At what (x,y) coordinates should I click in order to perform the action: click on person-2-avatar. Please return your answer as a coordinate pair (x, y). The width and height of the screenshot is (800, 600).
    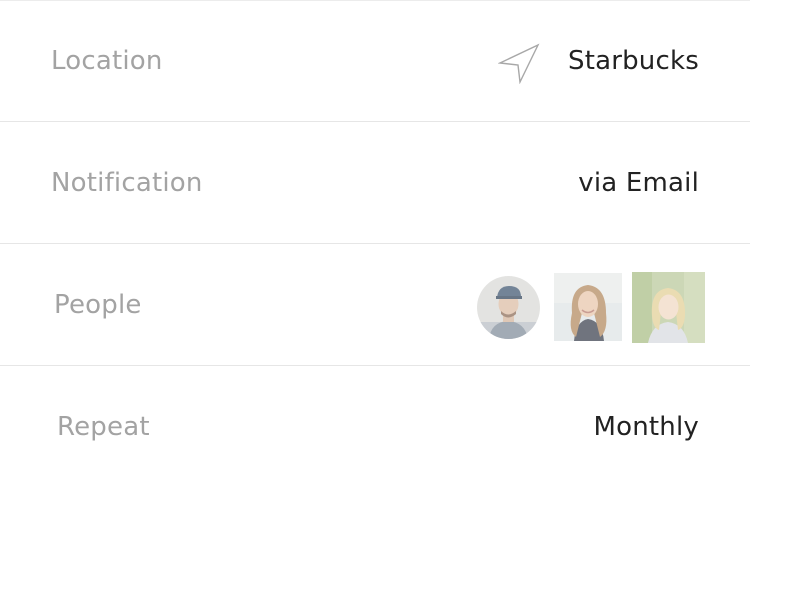
    Looking at the image, I should click on (588, 307).